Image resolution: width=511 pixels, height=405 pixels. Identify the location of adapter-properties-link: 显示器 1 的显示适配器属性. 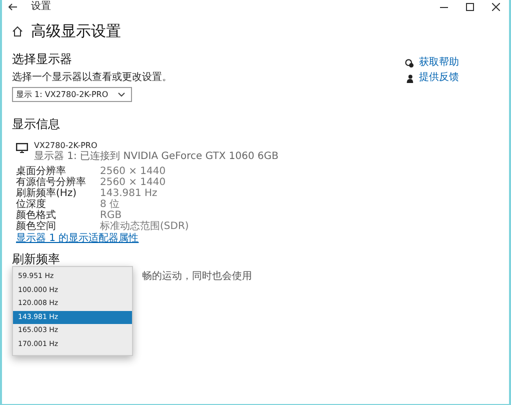
(77, 239).